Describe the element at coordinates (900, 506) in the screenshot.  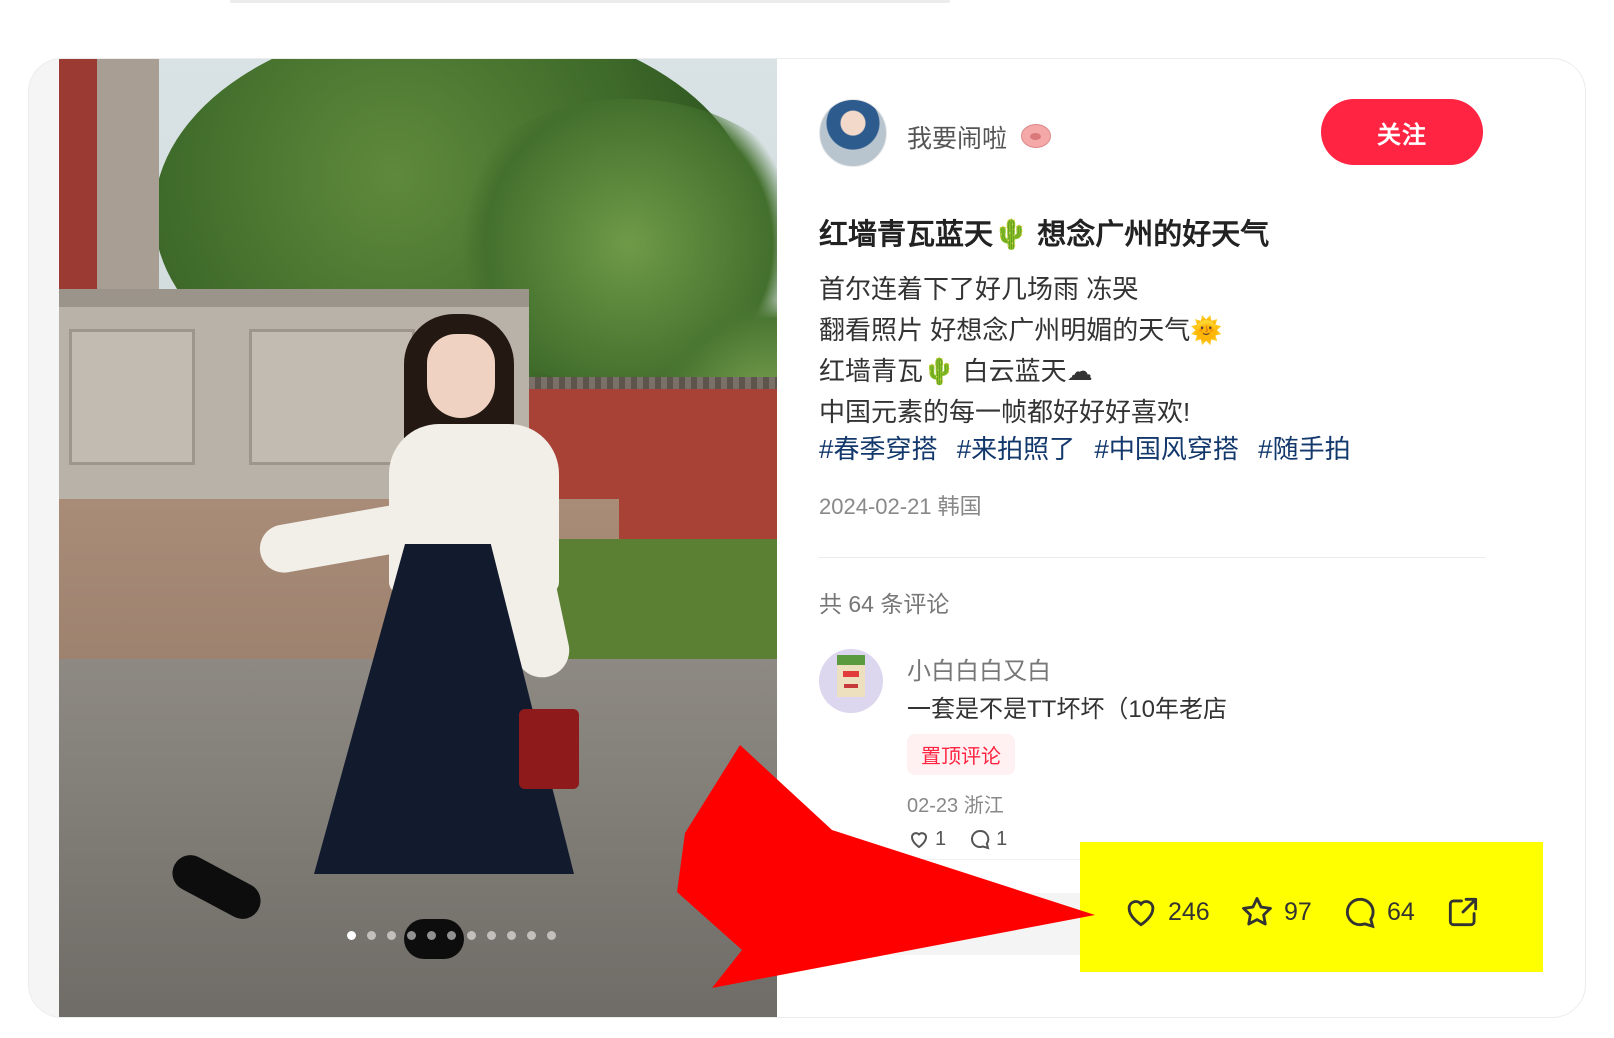
I see `note-date-location: 2024-02-21 韩国` at that location.